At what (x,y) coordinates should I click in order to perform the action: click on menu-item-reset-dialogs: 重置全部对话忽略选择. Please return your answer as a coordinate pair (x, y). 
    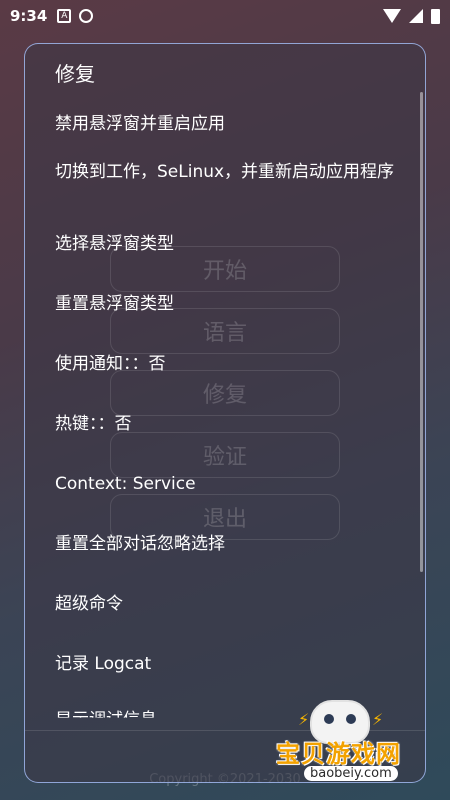
    Looking at the image, I should click on (225, 544).